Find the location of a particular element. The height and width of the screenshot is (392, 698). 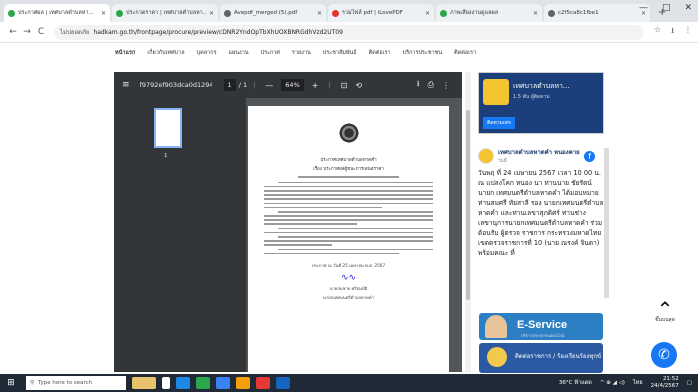

clock-date: 24/4/2567 is located at coordinates (664, 386).